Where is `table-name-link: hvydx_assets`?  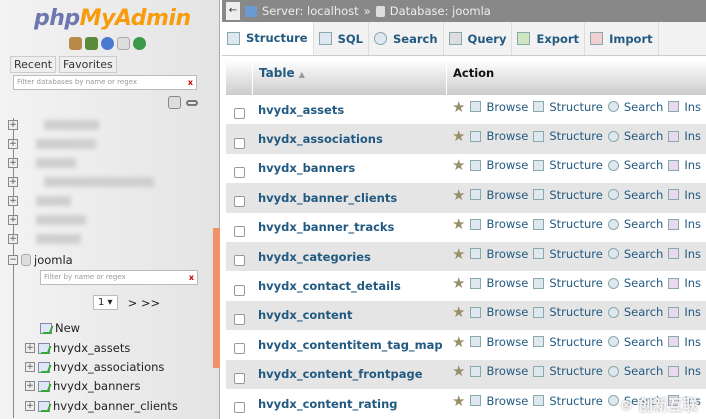 table-name-link: hvydx_assets is located at coordinates (301, 110).